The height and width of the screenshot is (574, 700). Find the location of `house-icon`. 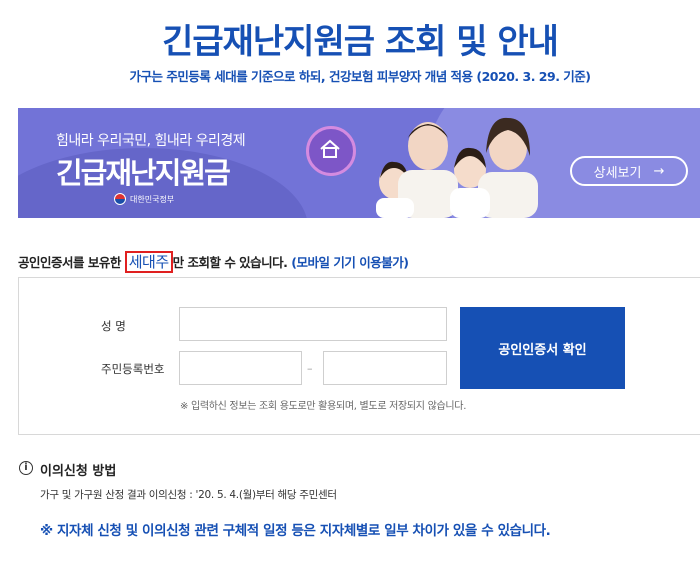

house-icon is located at coordinates (331, 151).